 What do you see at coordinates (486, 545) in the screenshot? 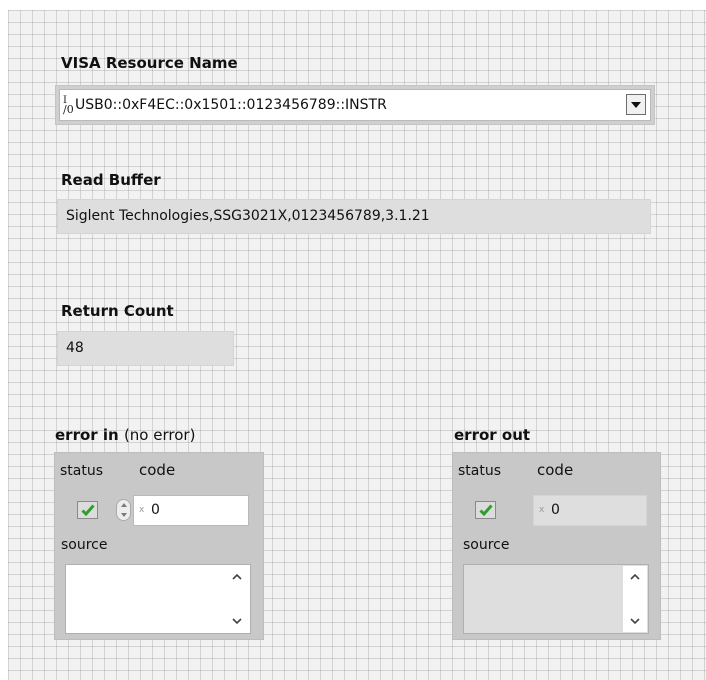
I see `error-out-source-label: source` at bounding box center [486, 545].